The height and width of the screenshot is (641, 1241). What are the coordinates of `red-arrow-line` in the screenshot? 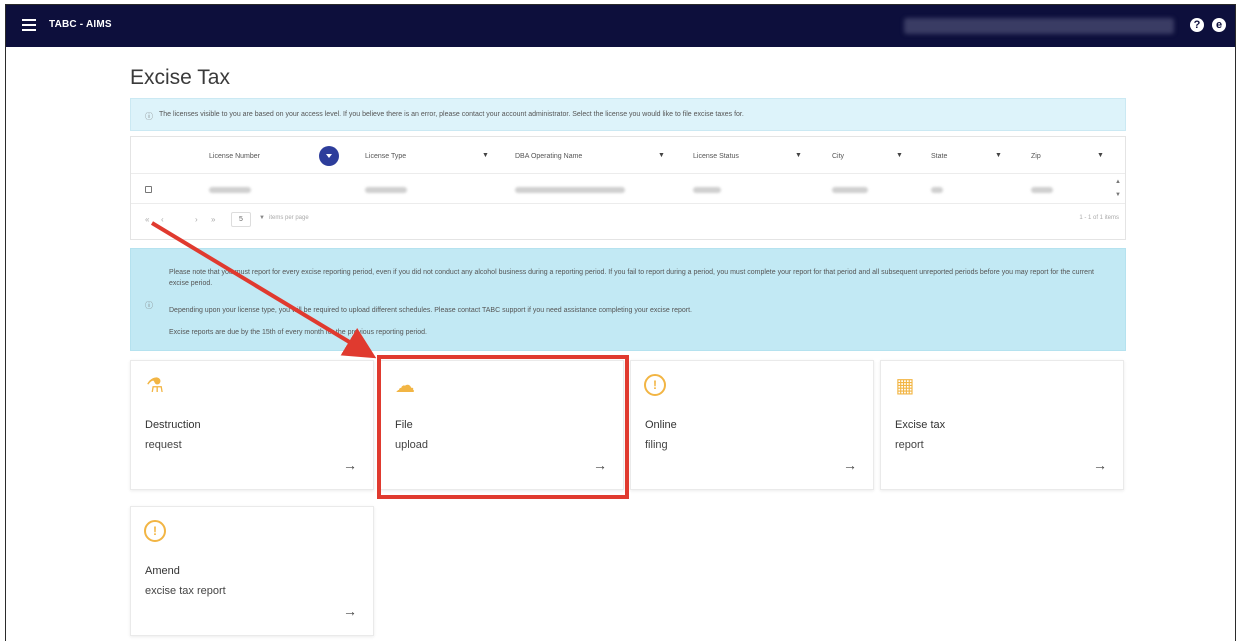 It's located at (263, 290).